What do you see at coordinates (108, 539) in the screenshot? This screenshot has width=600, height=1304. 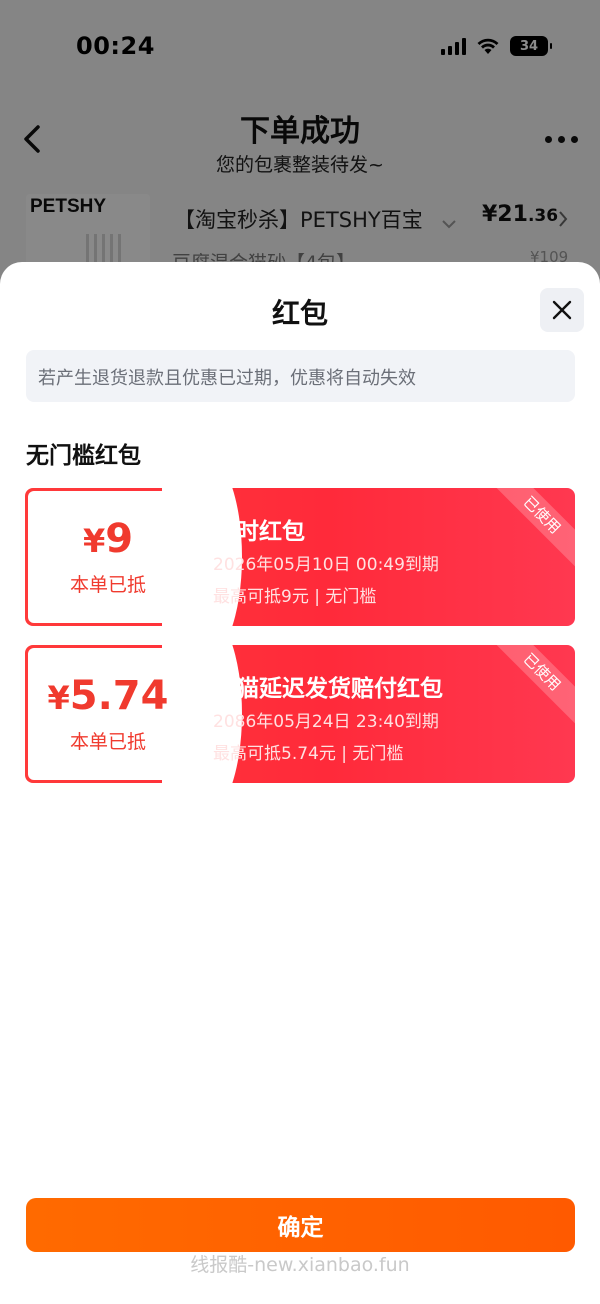 I see `coupon-amount: ¥9` at bounding box center [108, 539].